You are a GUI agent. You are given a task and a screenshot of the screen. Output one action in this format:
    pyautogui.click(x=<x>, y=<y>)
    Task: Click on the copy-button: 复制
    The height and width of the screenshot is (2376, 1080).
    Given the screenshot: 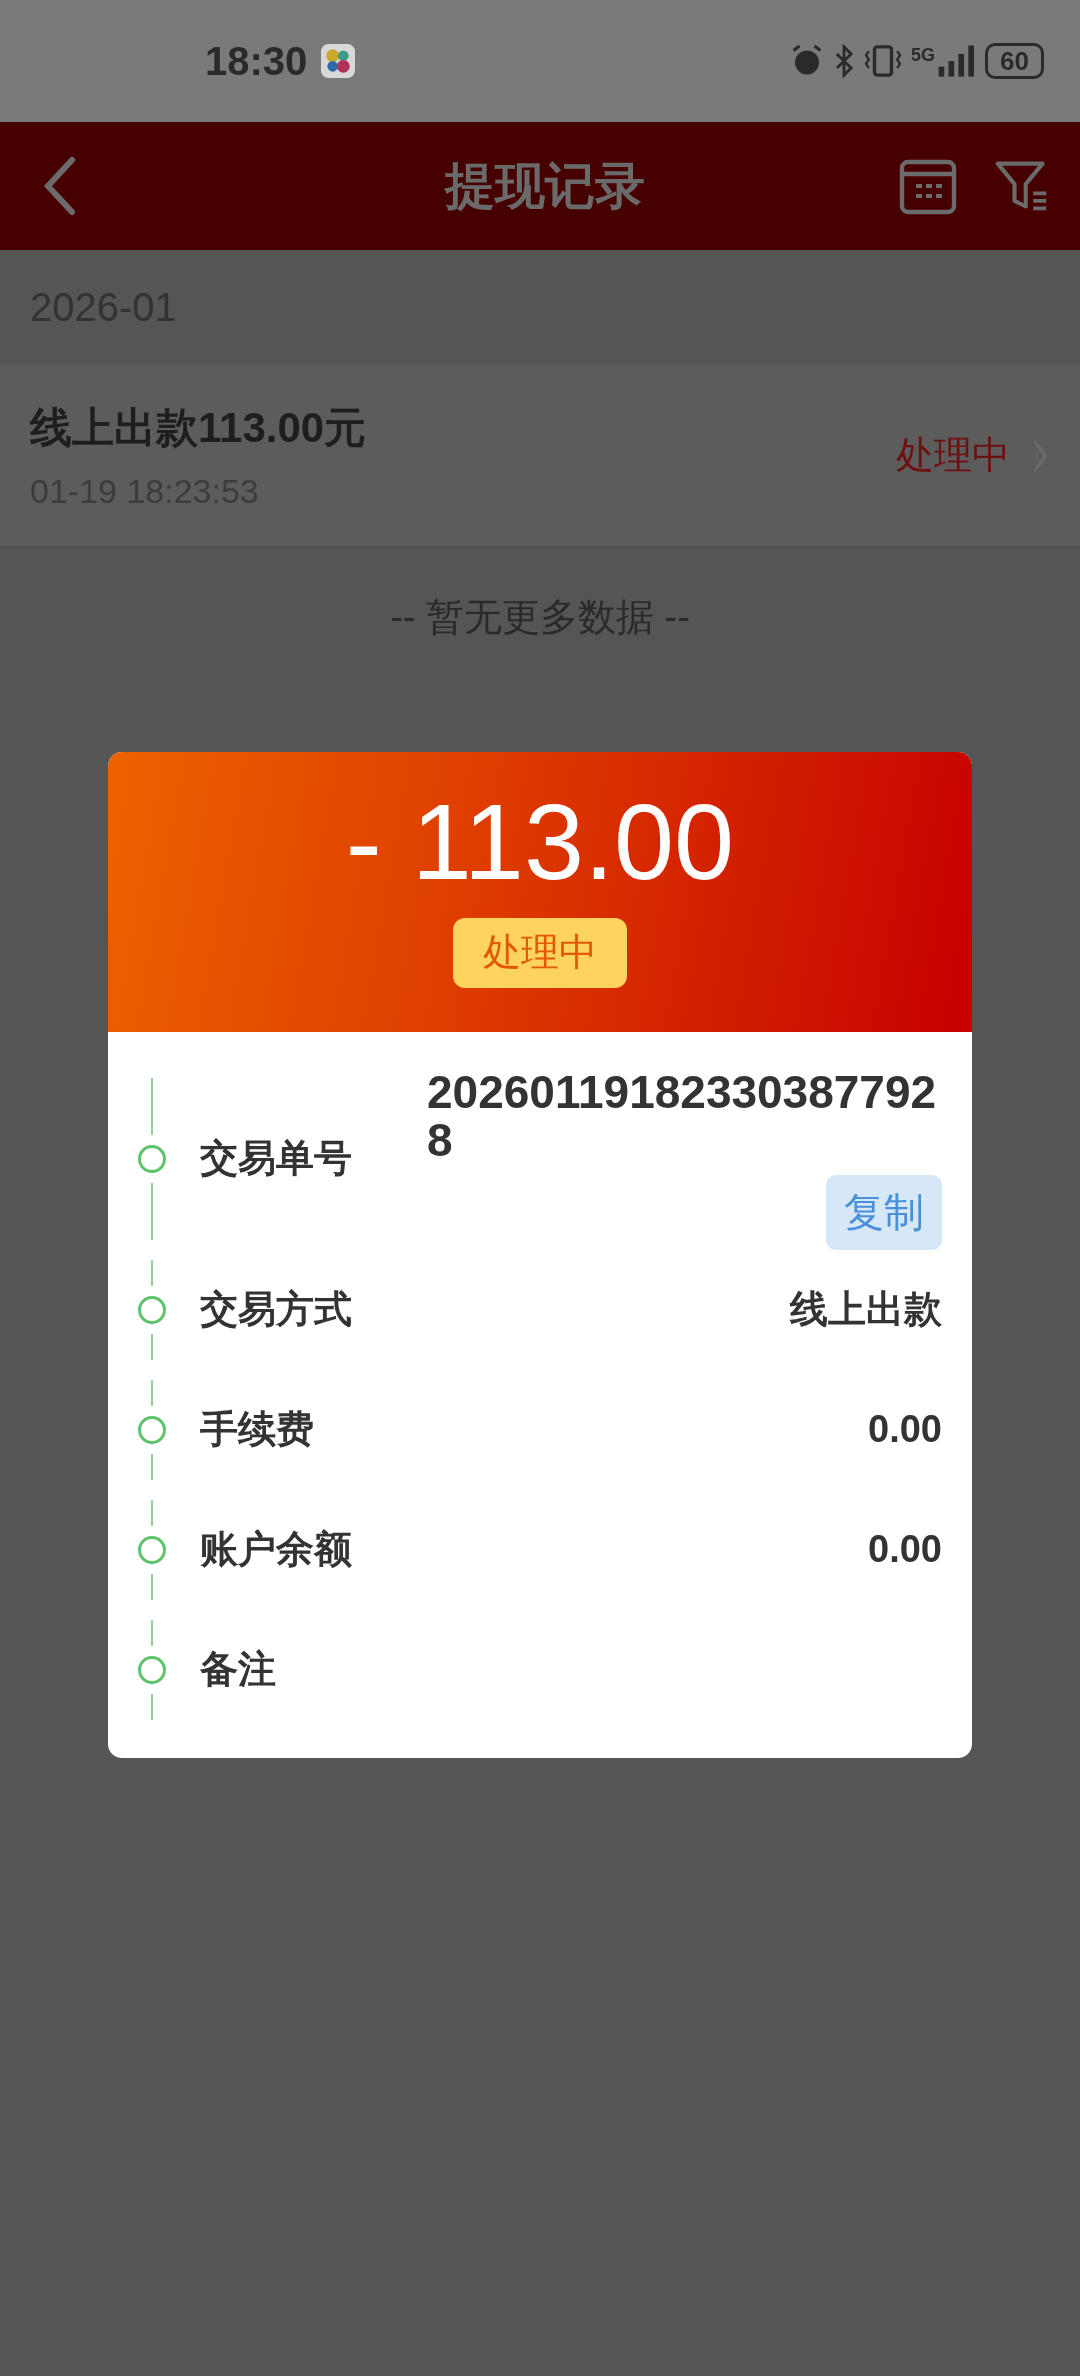 What is the action you would take?
    pyautogui.click(x=884, y=1212)
    